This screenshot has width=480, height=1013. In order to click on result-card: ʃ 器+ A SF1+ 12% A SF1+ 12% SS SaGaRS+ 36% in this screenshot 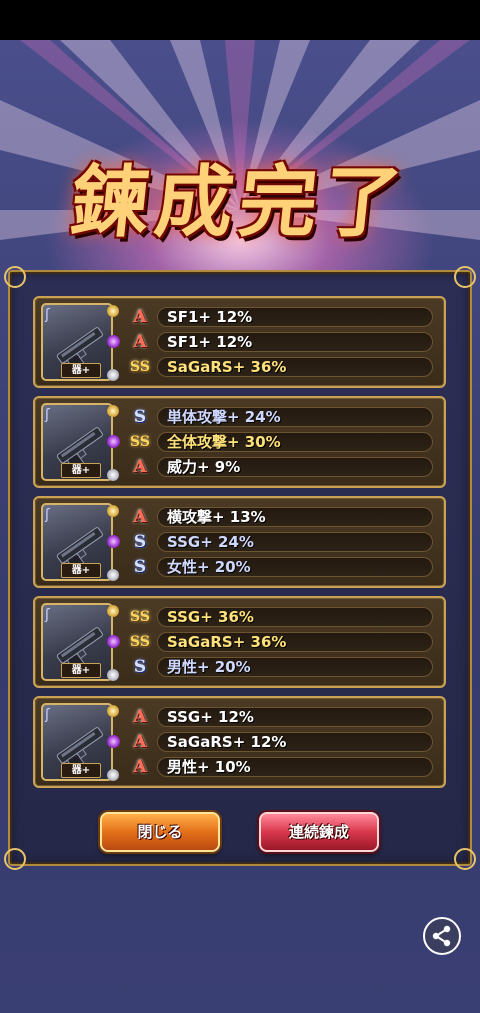, I will do `click(239, 342)`.